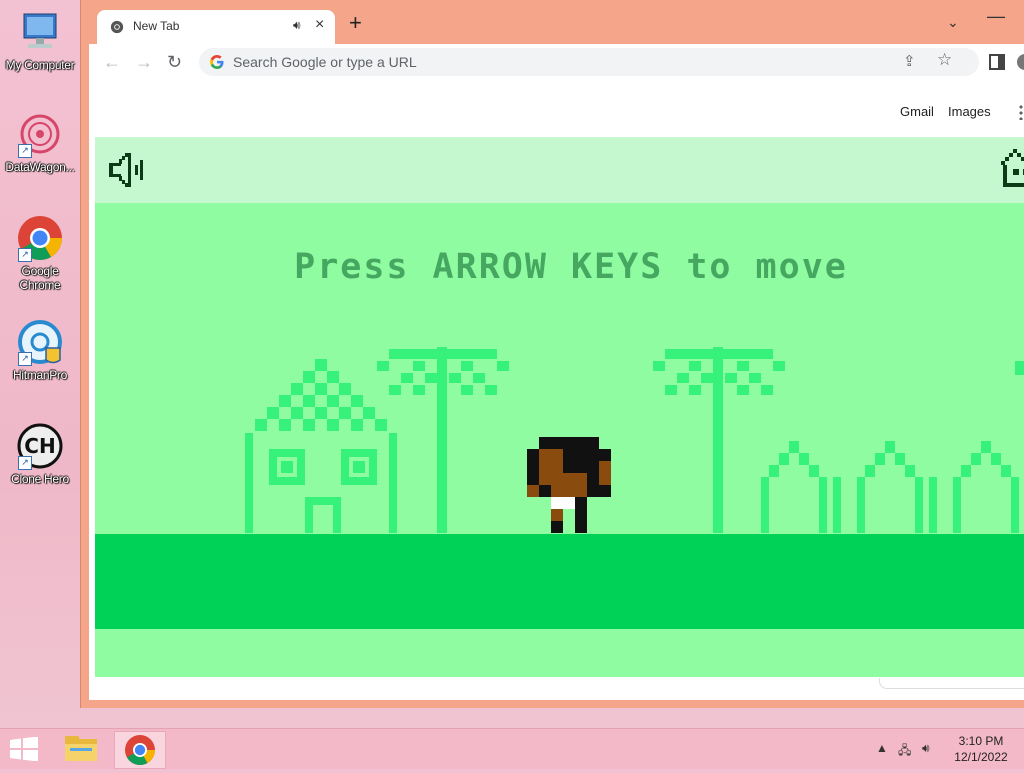 The image size is (1024, 773). Describe the element at coordinates (40, 238) in the screenshot. I see `chrome-icon: ↗` at that location.